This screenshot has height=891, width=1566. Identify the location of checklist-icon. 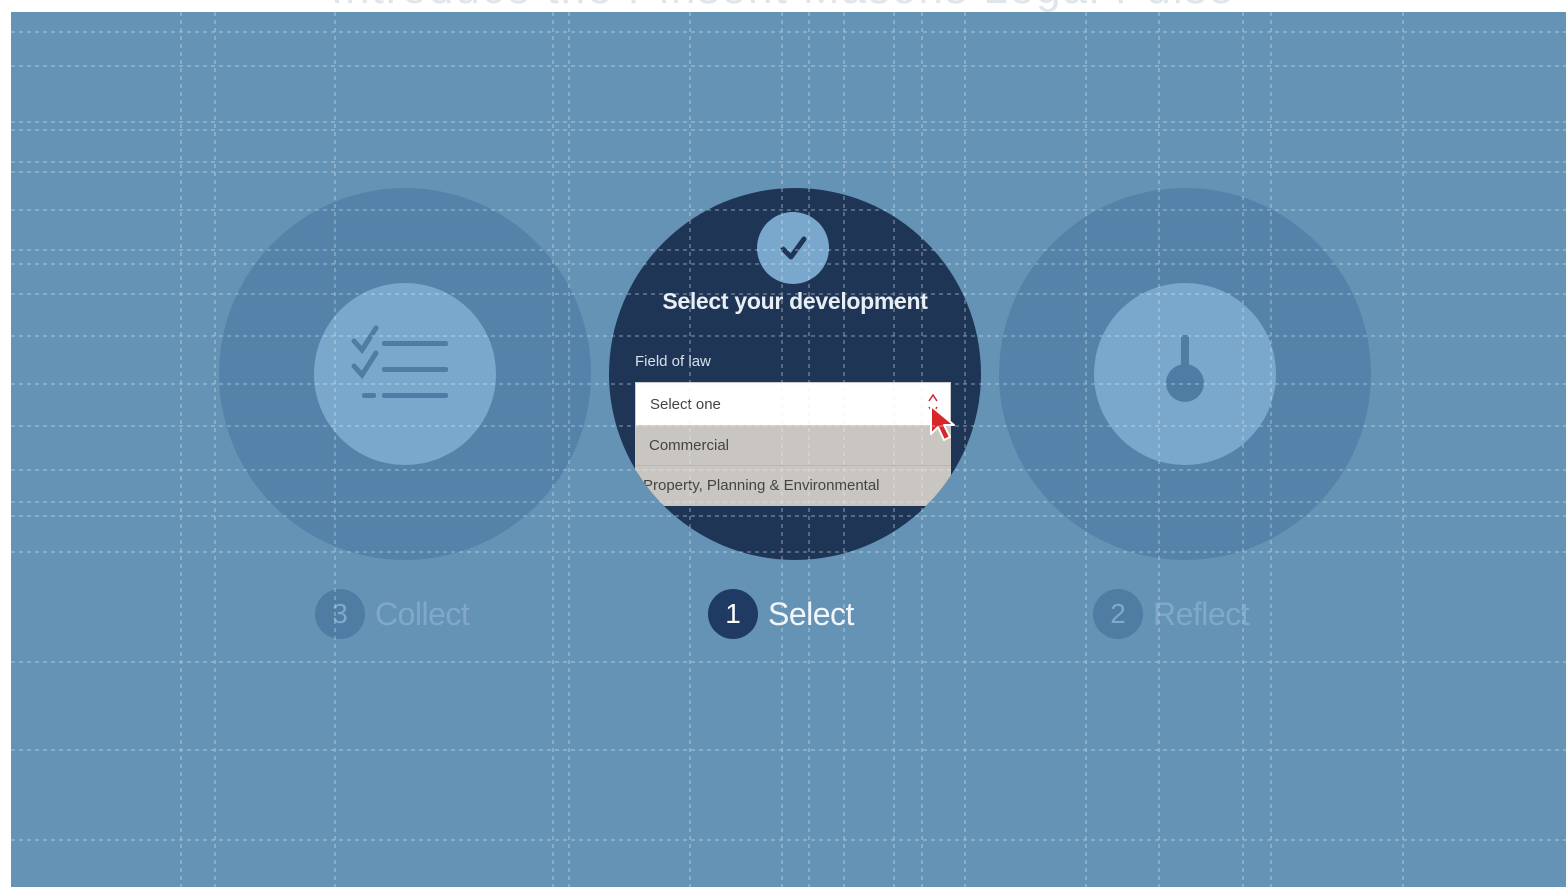
(399, 361).